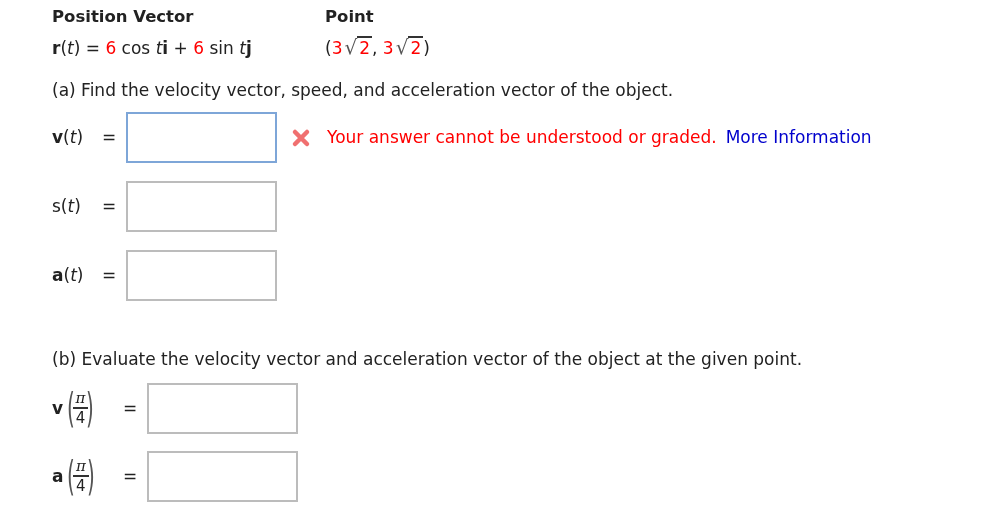 This screenshot has width=1004, height=524. I want to click on variable-label: v(t), so click(68, 137).